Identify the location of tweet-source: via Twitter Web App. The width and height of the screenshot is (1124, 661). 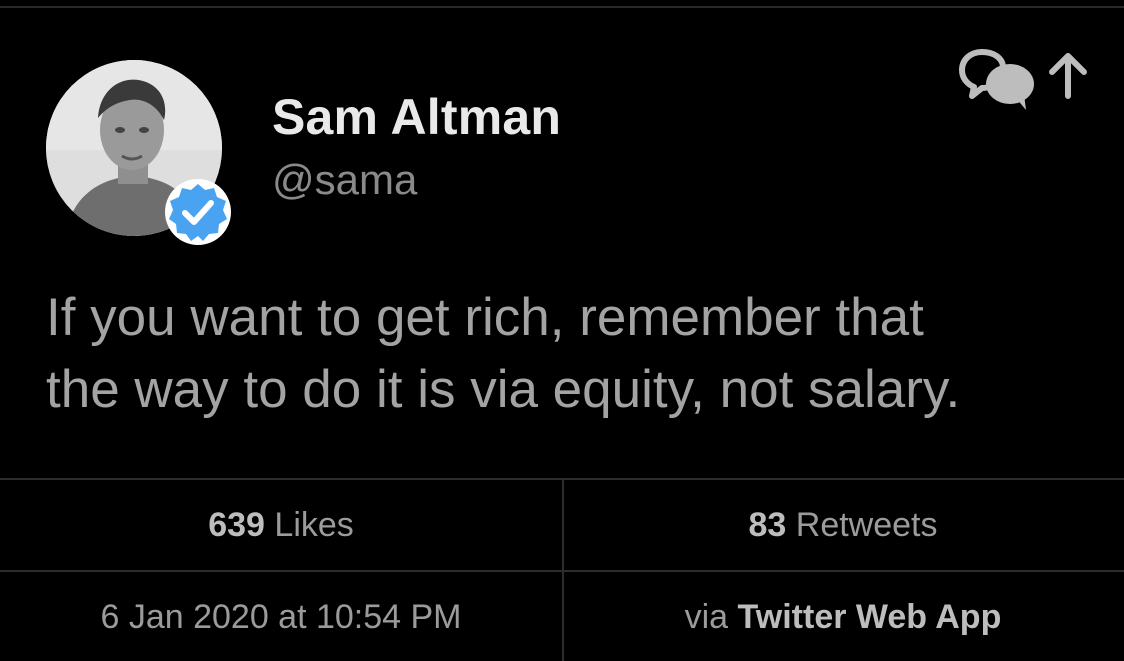
(843, 617).